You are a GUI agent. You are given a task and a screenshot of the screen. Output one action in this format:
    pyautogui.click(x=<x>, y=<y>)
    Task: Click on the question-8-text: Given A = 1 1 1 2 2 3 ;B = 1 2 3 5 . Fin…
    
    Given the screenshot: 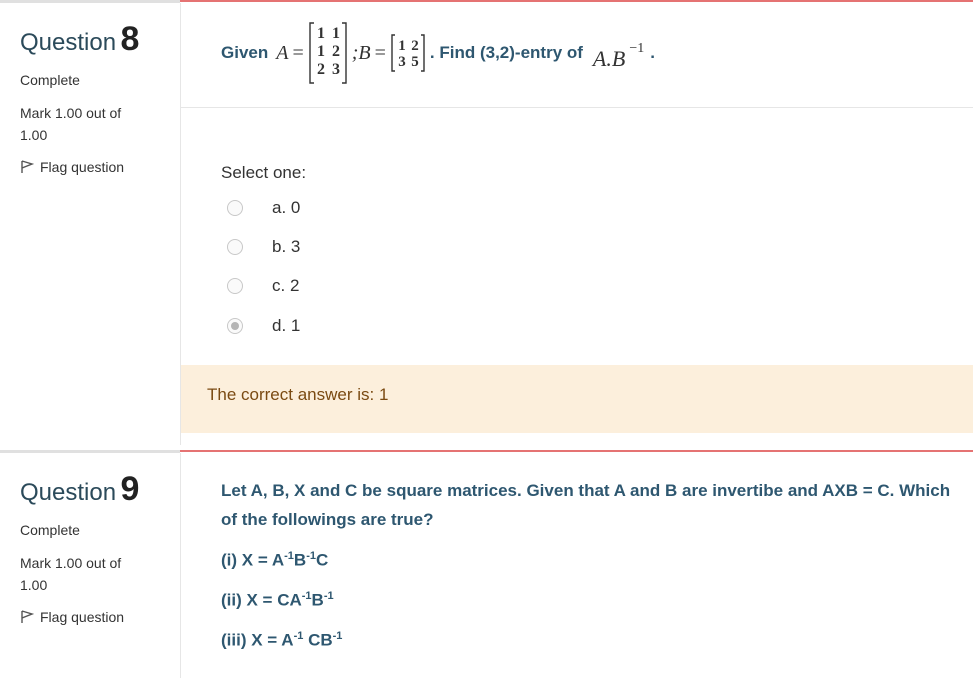 What is the action you would take?
    pyautogui.click(x=438, y=53)
    